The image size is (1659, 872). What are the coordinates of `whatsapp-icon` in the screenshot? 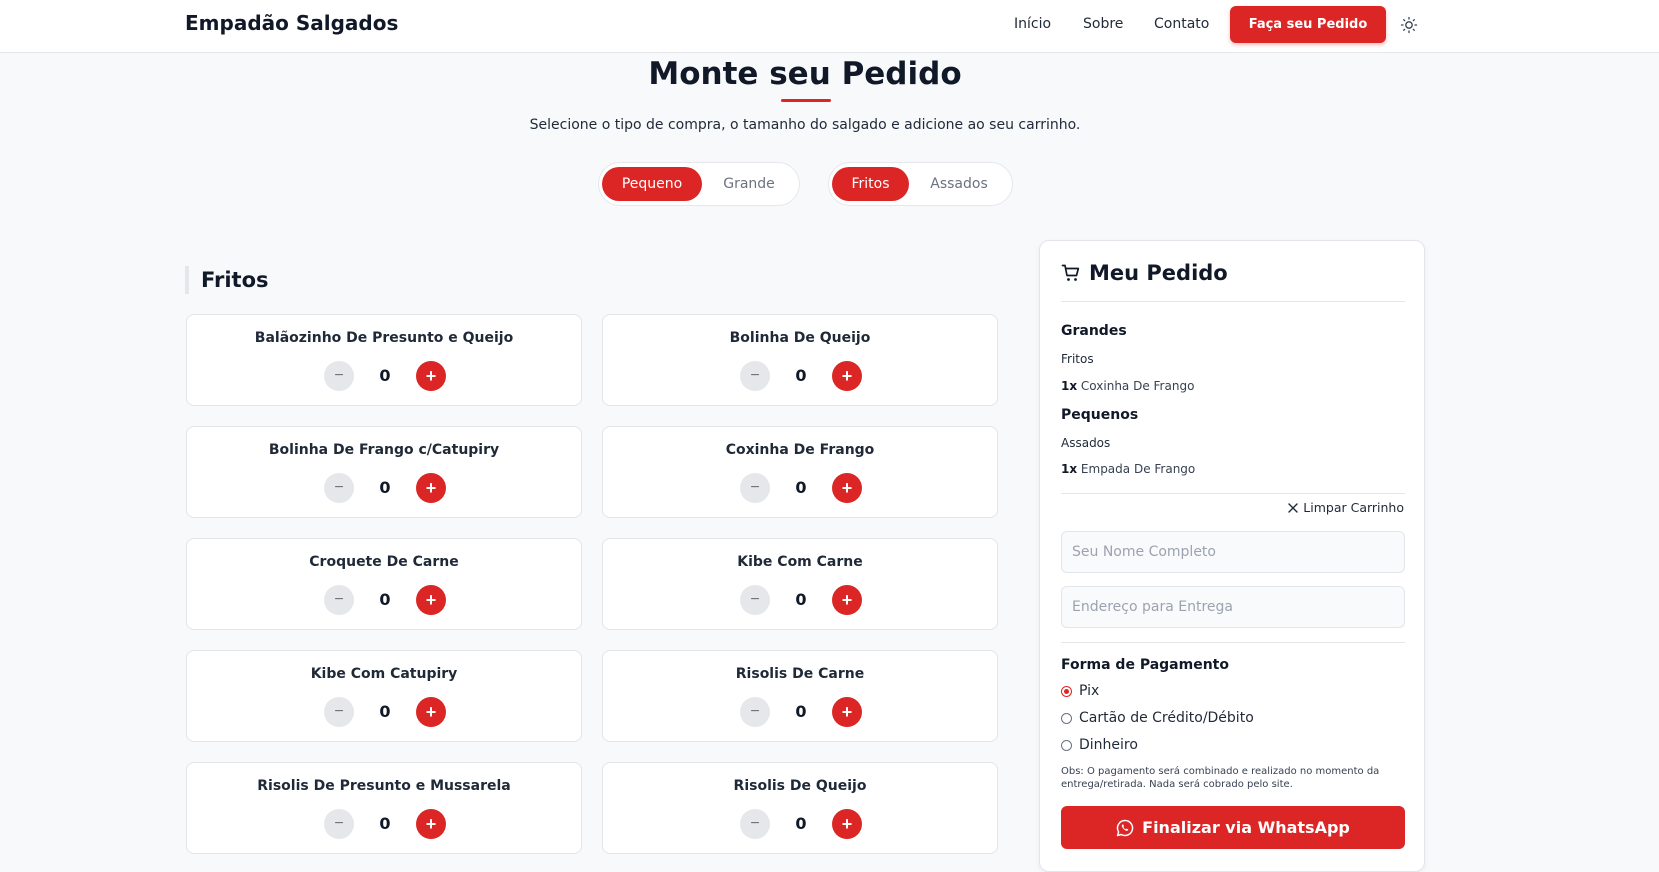 It's located at (1125, 827).